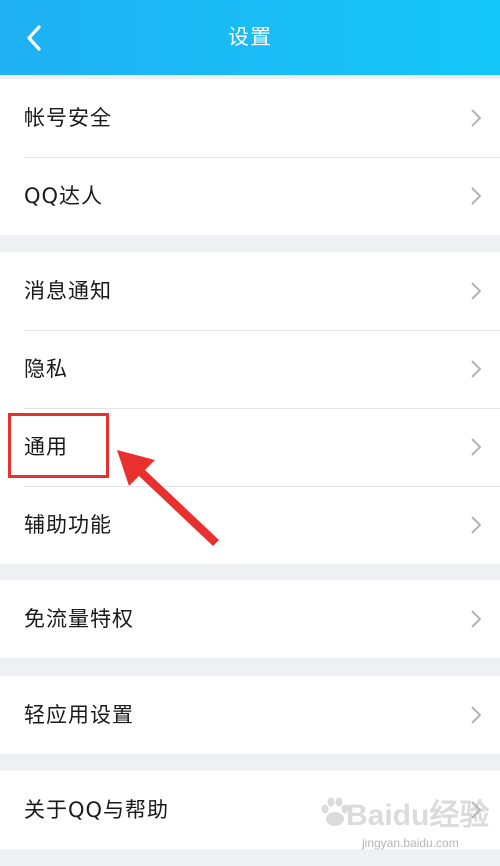 Image resolution: width=500 pixels, height=866 pixels. I want to click on item-label: 免流量特权, so click(79, 619).